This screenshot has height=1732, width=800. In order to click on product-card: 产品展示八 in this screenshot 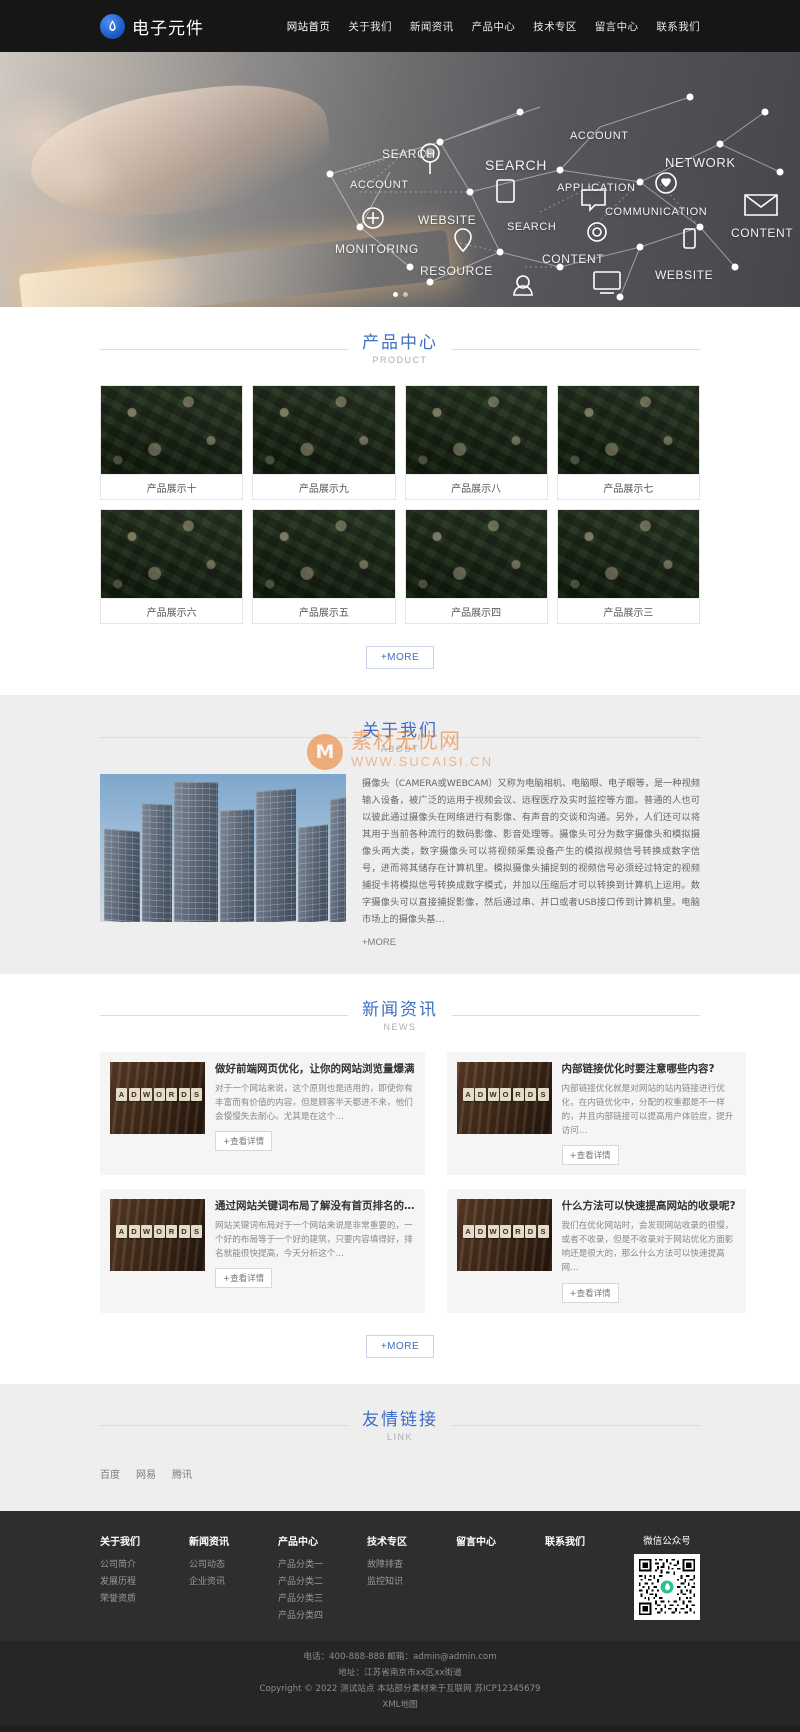, I will do `click(476, 443)`.